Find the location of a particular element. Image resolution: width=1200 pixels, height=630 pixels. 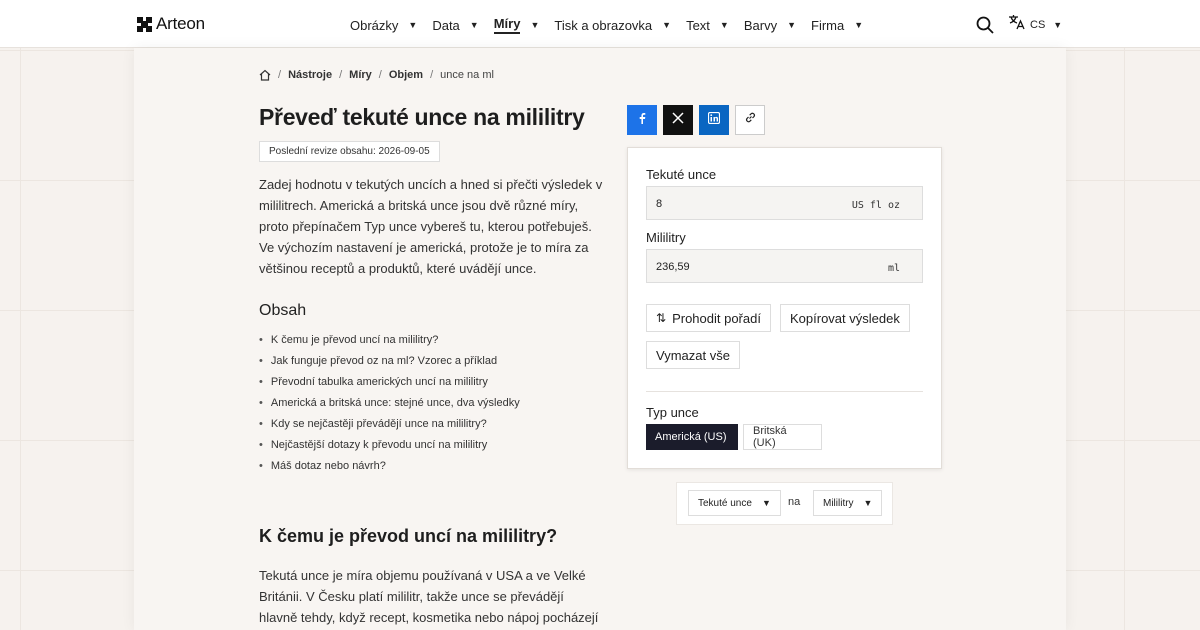

menu-item-data: Data ▼ is located at coordinates (455, 25).